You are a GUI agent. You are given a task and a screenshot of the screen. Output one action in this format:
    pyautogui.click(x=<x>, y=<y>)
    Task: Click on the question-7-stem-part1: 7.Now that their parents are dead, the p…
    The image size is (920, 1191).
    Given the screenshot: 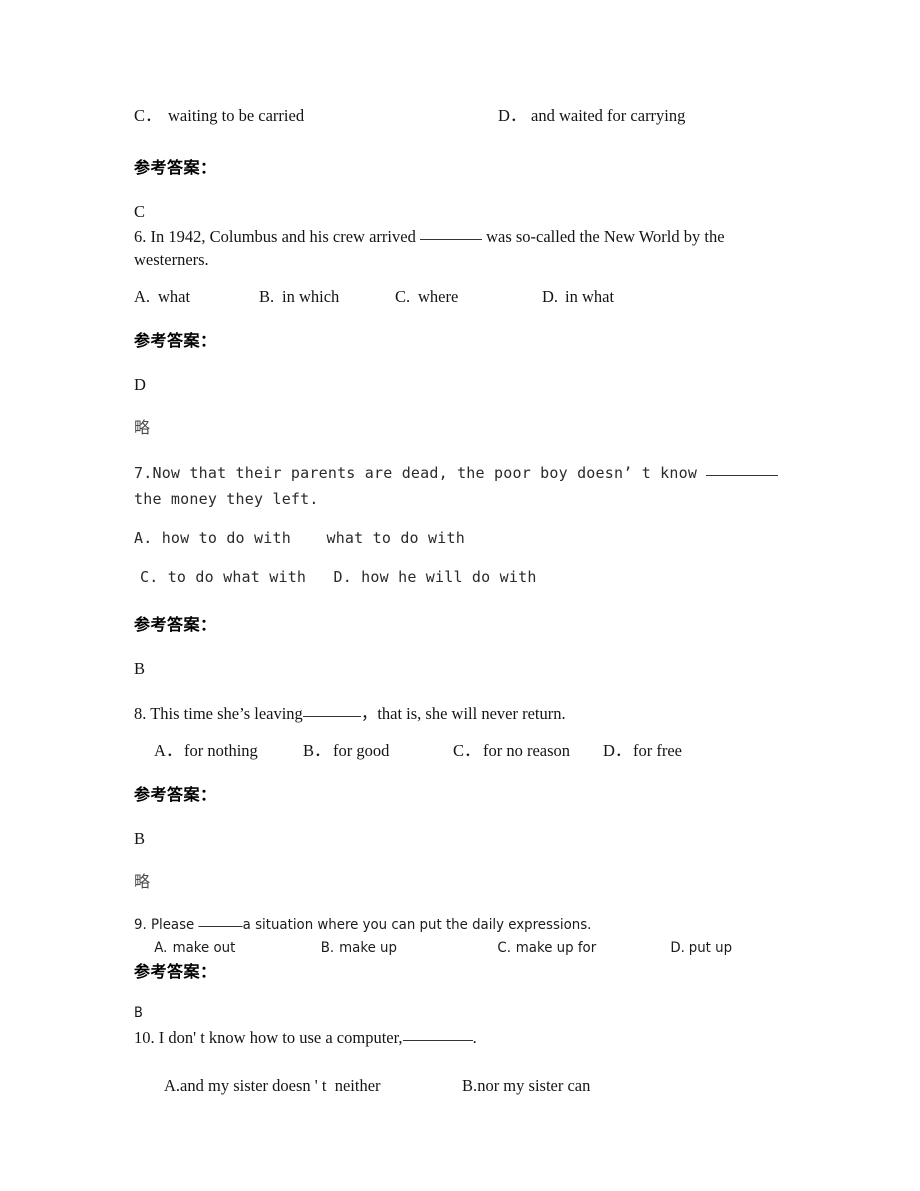 What is the action you would take?
    pyautogui.click(x=420, y=473)
    